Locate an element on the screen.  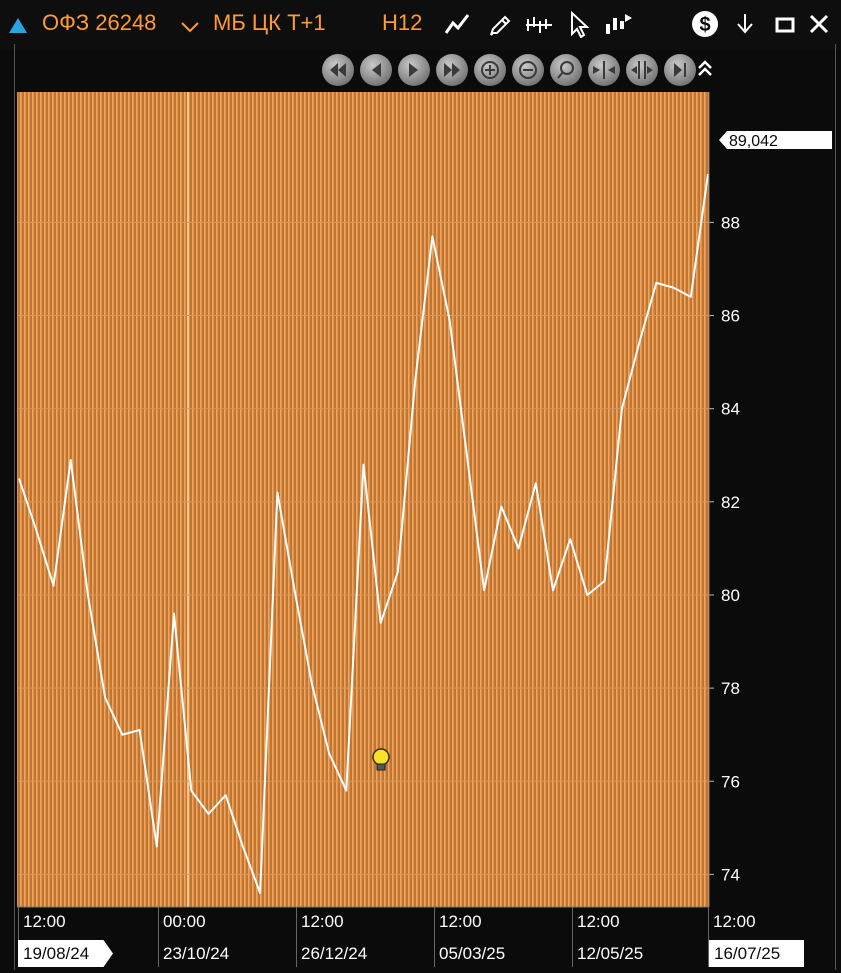
x-axis-date-label: 23/10/24 is located at coordinates (196, 953).